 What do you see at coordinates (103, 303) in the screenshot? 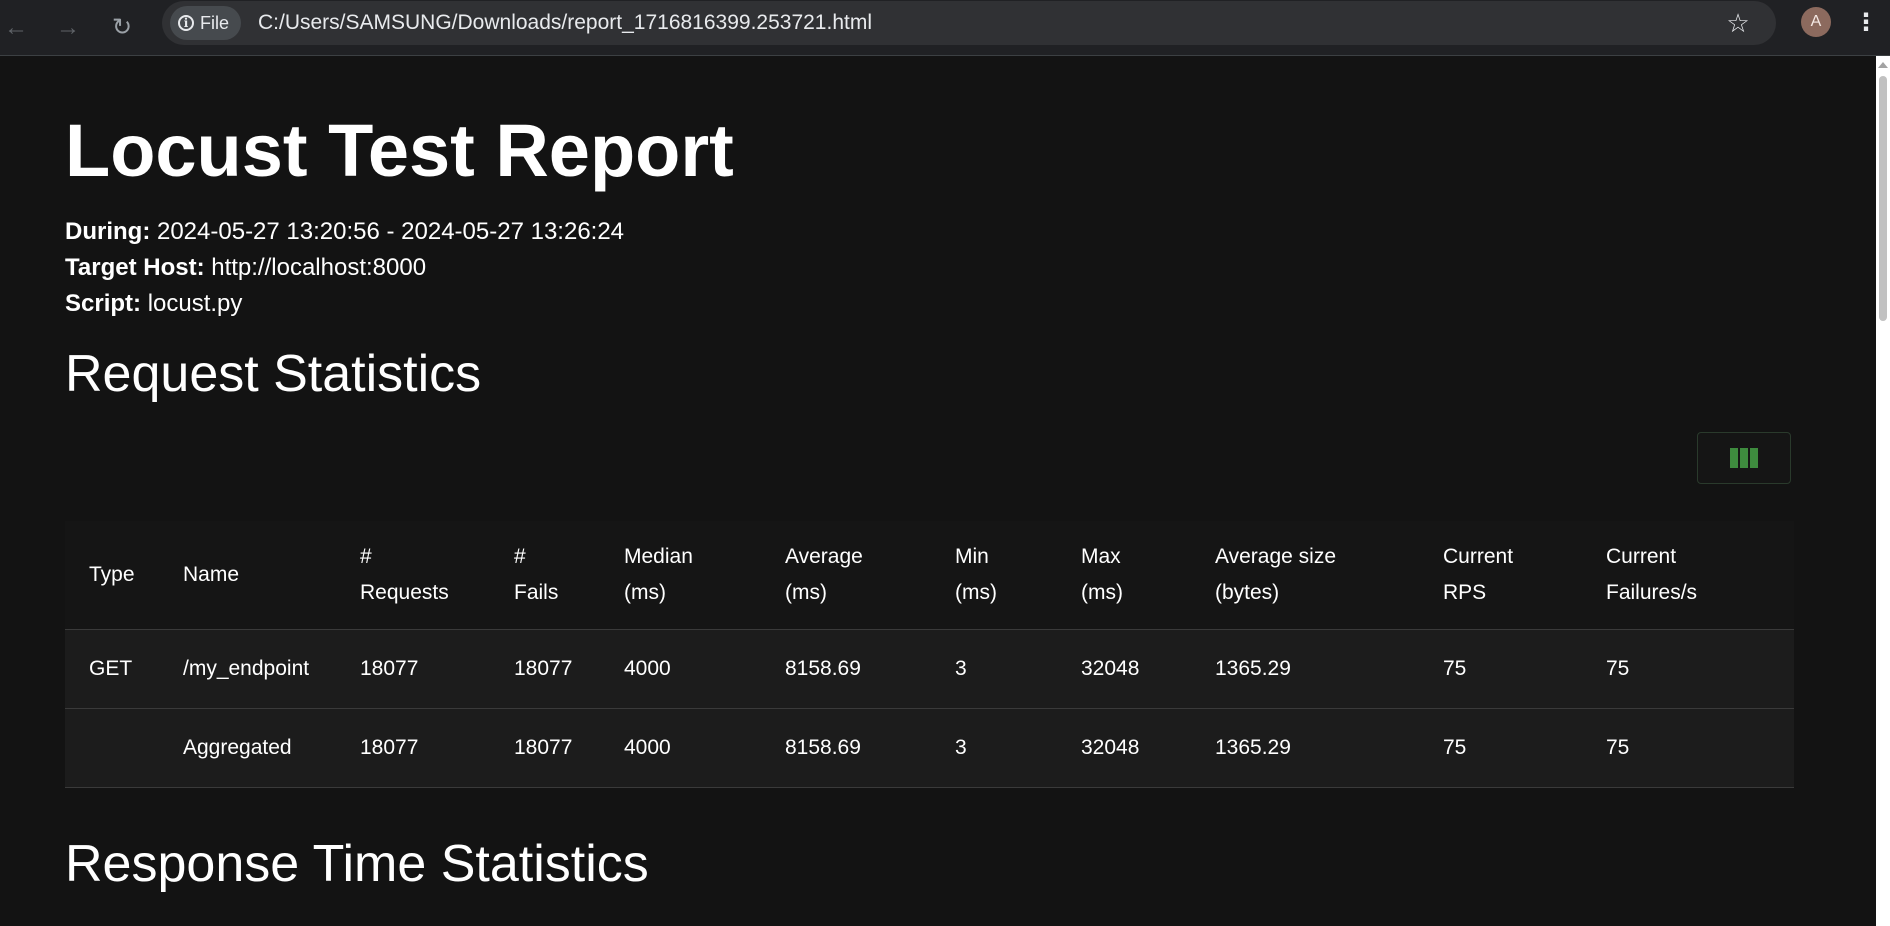
I see `script-label: Script:` at bounding box center [103, 303].